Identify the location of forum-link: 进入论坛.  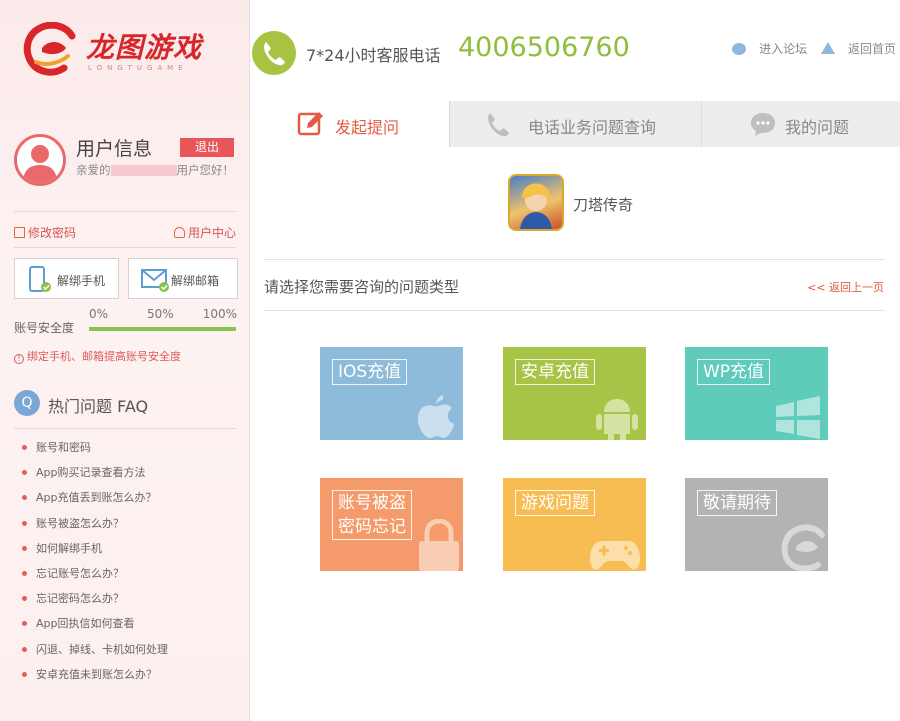
(764, 49).